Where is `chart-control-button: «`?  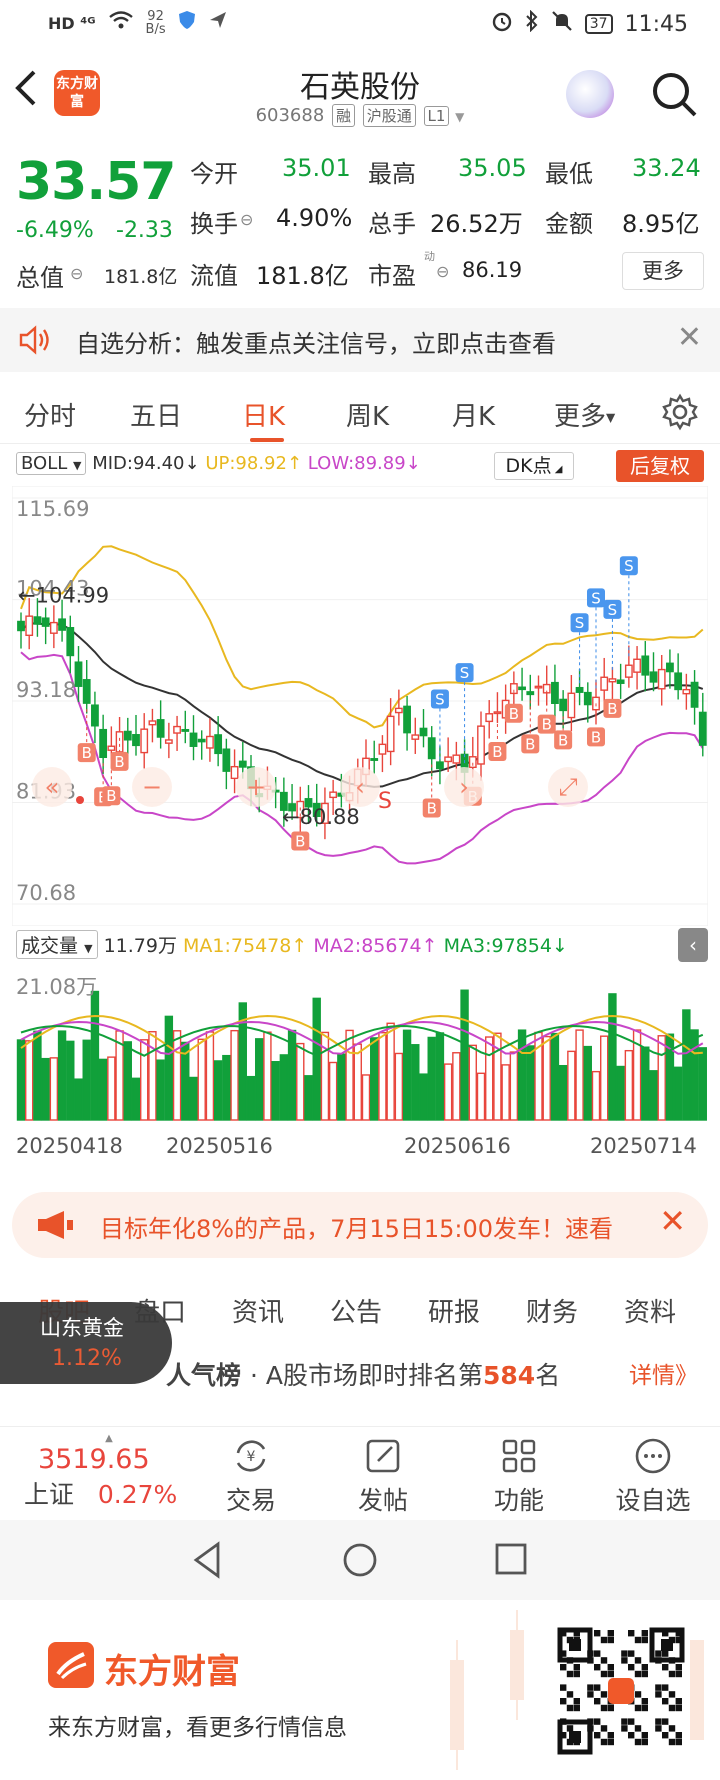
chart-control-button: « is located at coordinates (52, 787).